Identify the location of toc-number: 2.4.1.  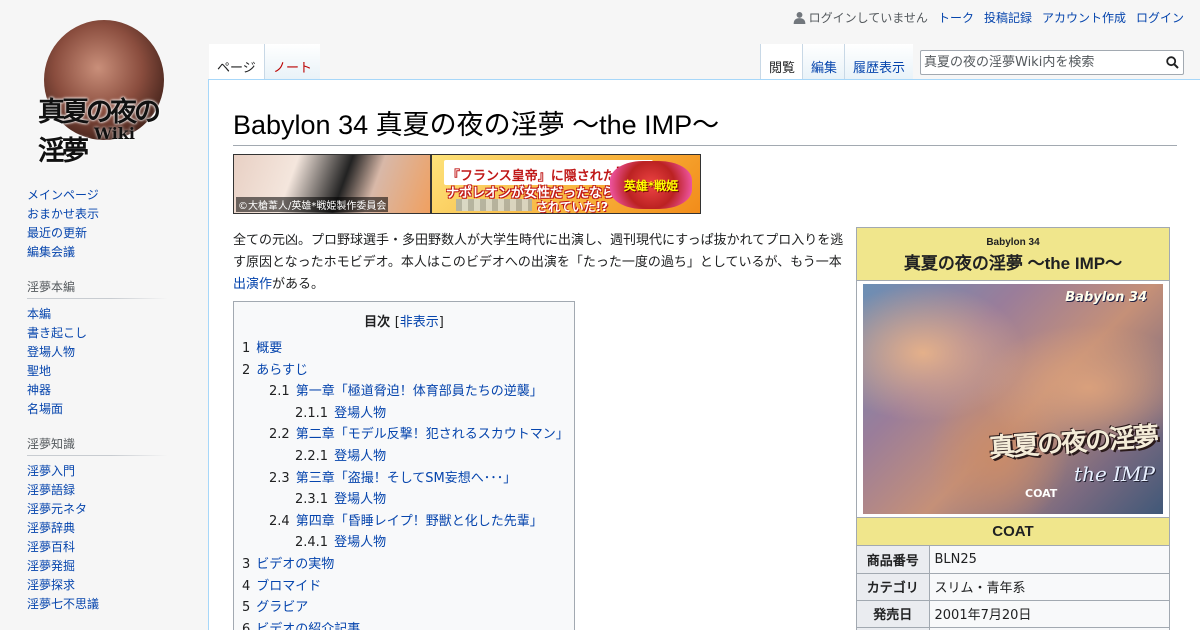
(312, 543).